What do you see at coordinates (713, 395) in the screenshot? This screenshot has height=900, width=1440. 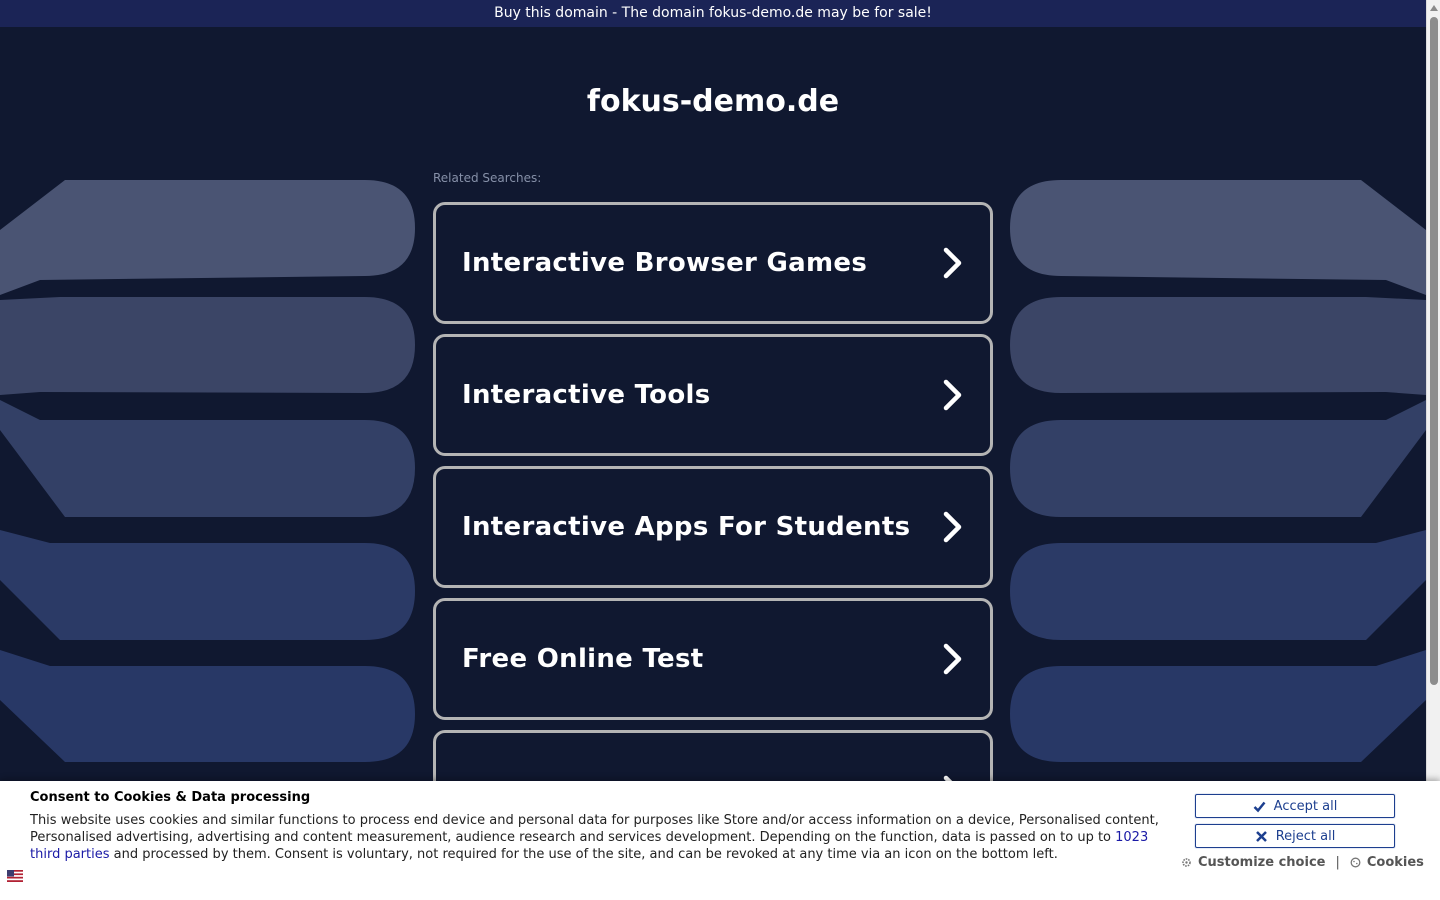 I see `search-link-interactive-tools: Interactive Tools` at bounding box center [713, 395].